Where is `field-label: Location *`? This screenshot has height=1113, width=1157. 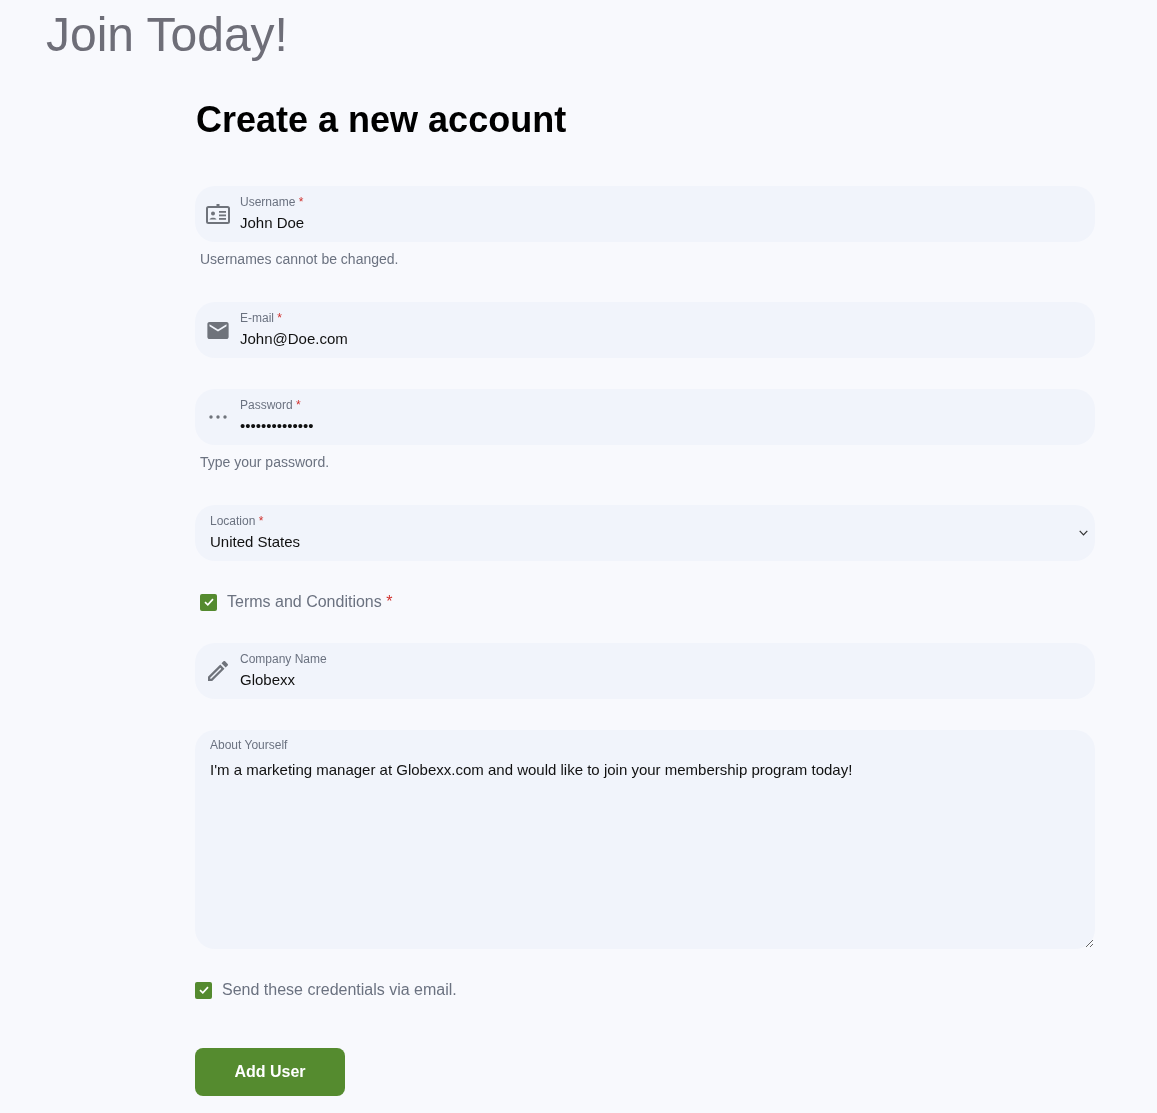 field-label: Location * is located at coordinates (237, 521).